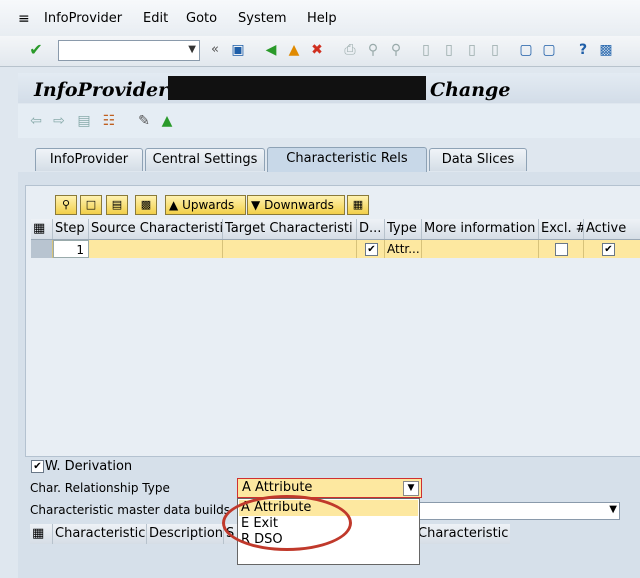 The height and width of the screenshot is (578, 640). I want to click on find-next-icon: ⚲, so click(396, 50).